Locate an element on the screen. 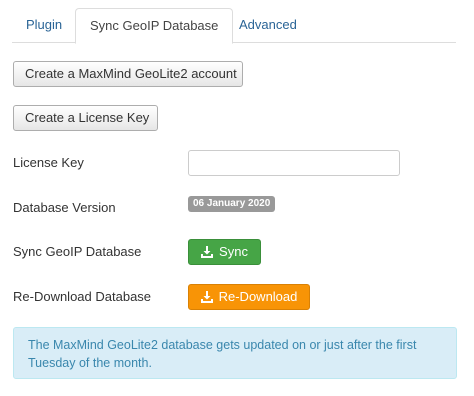 Image resolution: width=474 pixels, height=396 pixels. sync-button: Sync is located at coordinates (224, 252).